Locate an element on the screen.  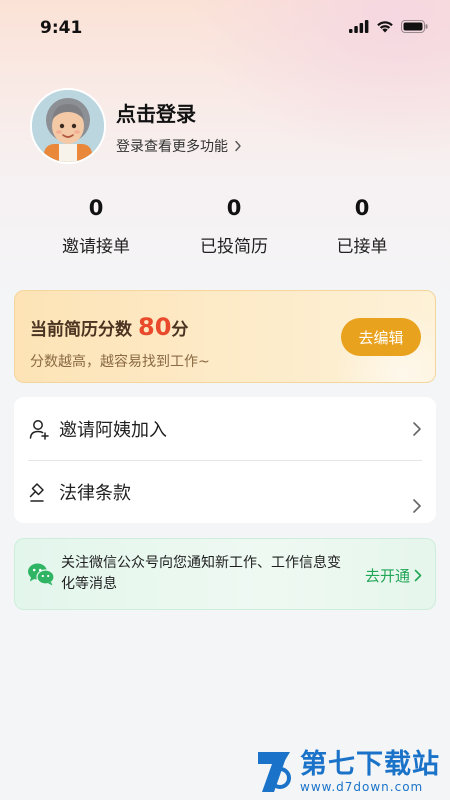
stat-submitted-resumes: 0 已投简历 is located at coordinates (234, 226).